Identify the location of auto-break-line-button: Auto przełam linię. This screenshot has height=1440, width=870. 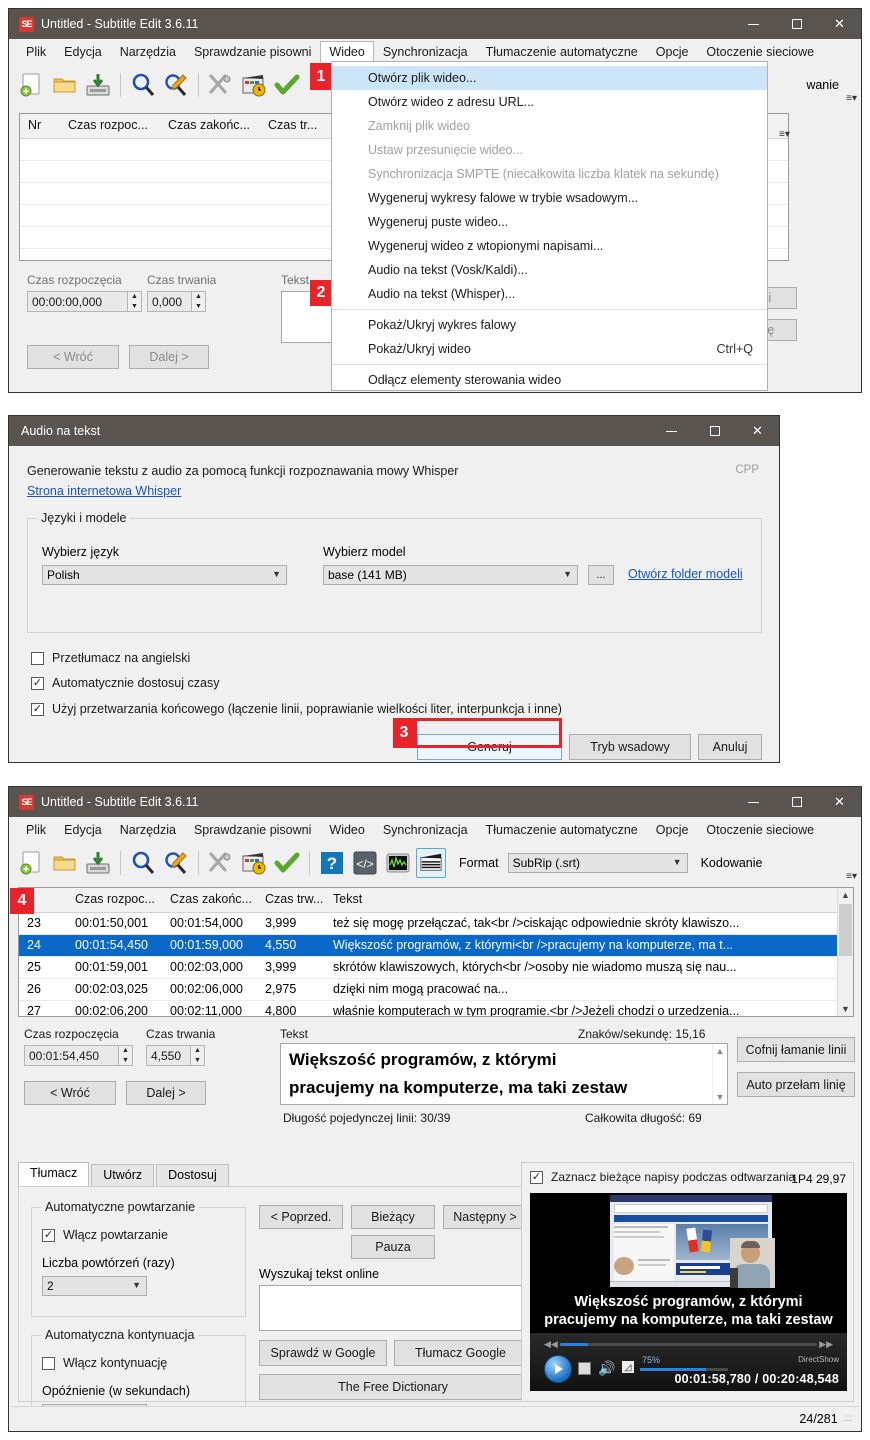
(796, 1084).